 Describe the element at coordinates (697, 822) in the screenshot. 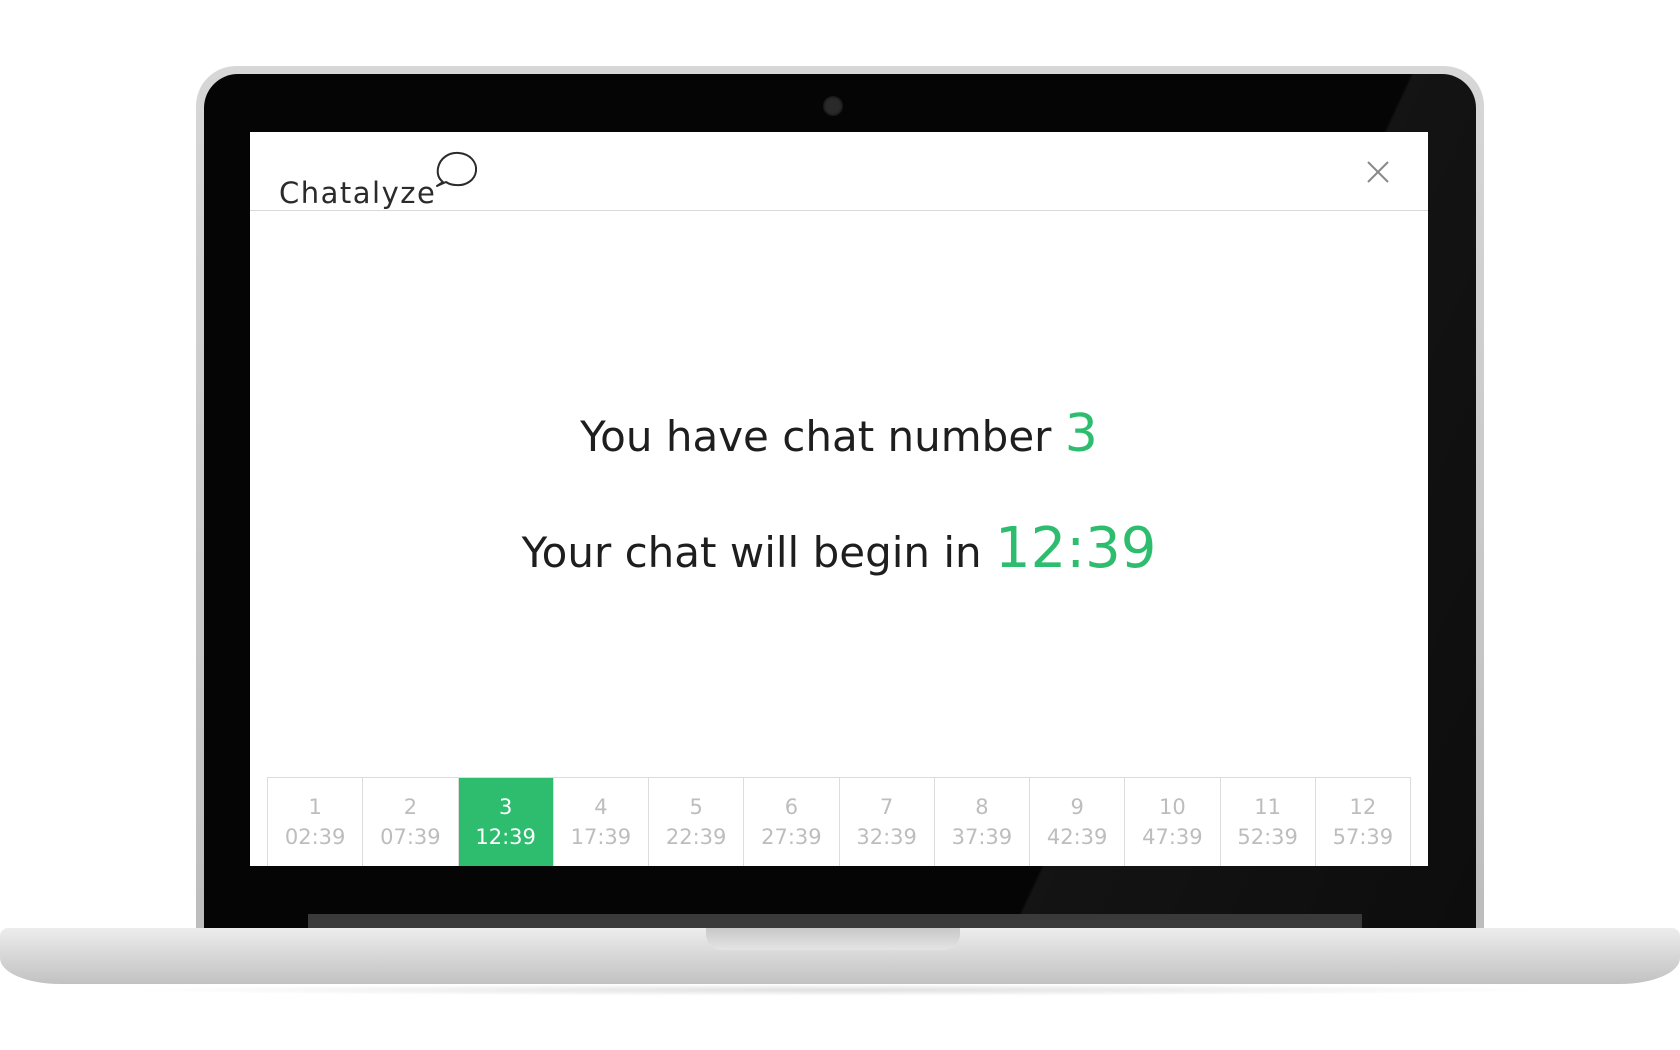

I see `slot-item: 5 22:39` at that location.